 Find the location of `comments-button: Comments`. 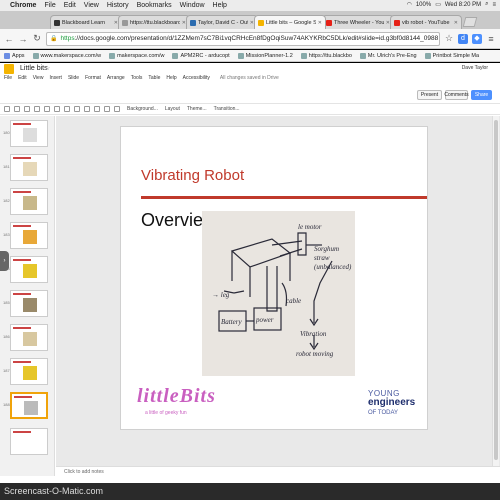

comments-button: Comments is located at coordinates (456, 95).